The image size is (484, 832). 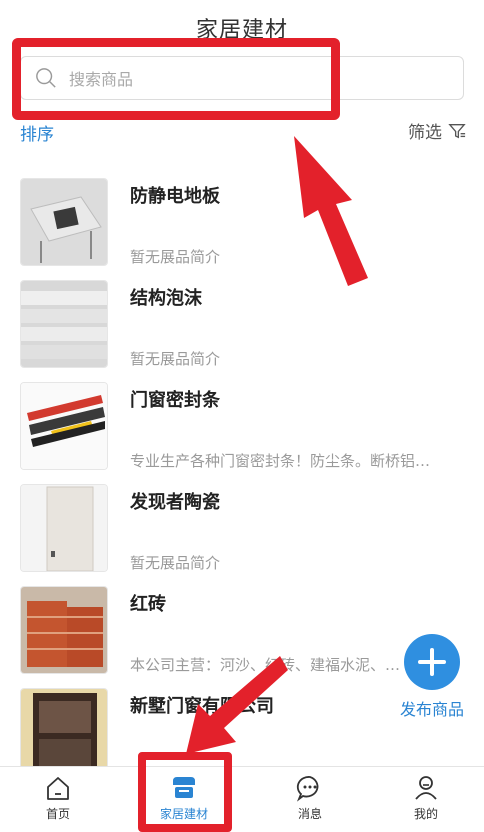 I want to click on annotation-arrow-down, so click(x=237, y=705).